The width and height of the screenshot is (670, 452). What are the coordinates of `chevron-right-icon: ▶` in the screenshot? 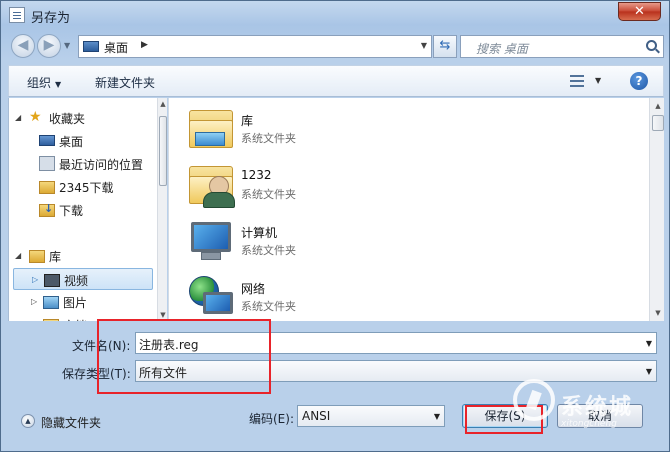 It's located at (144, 45).